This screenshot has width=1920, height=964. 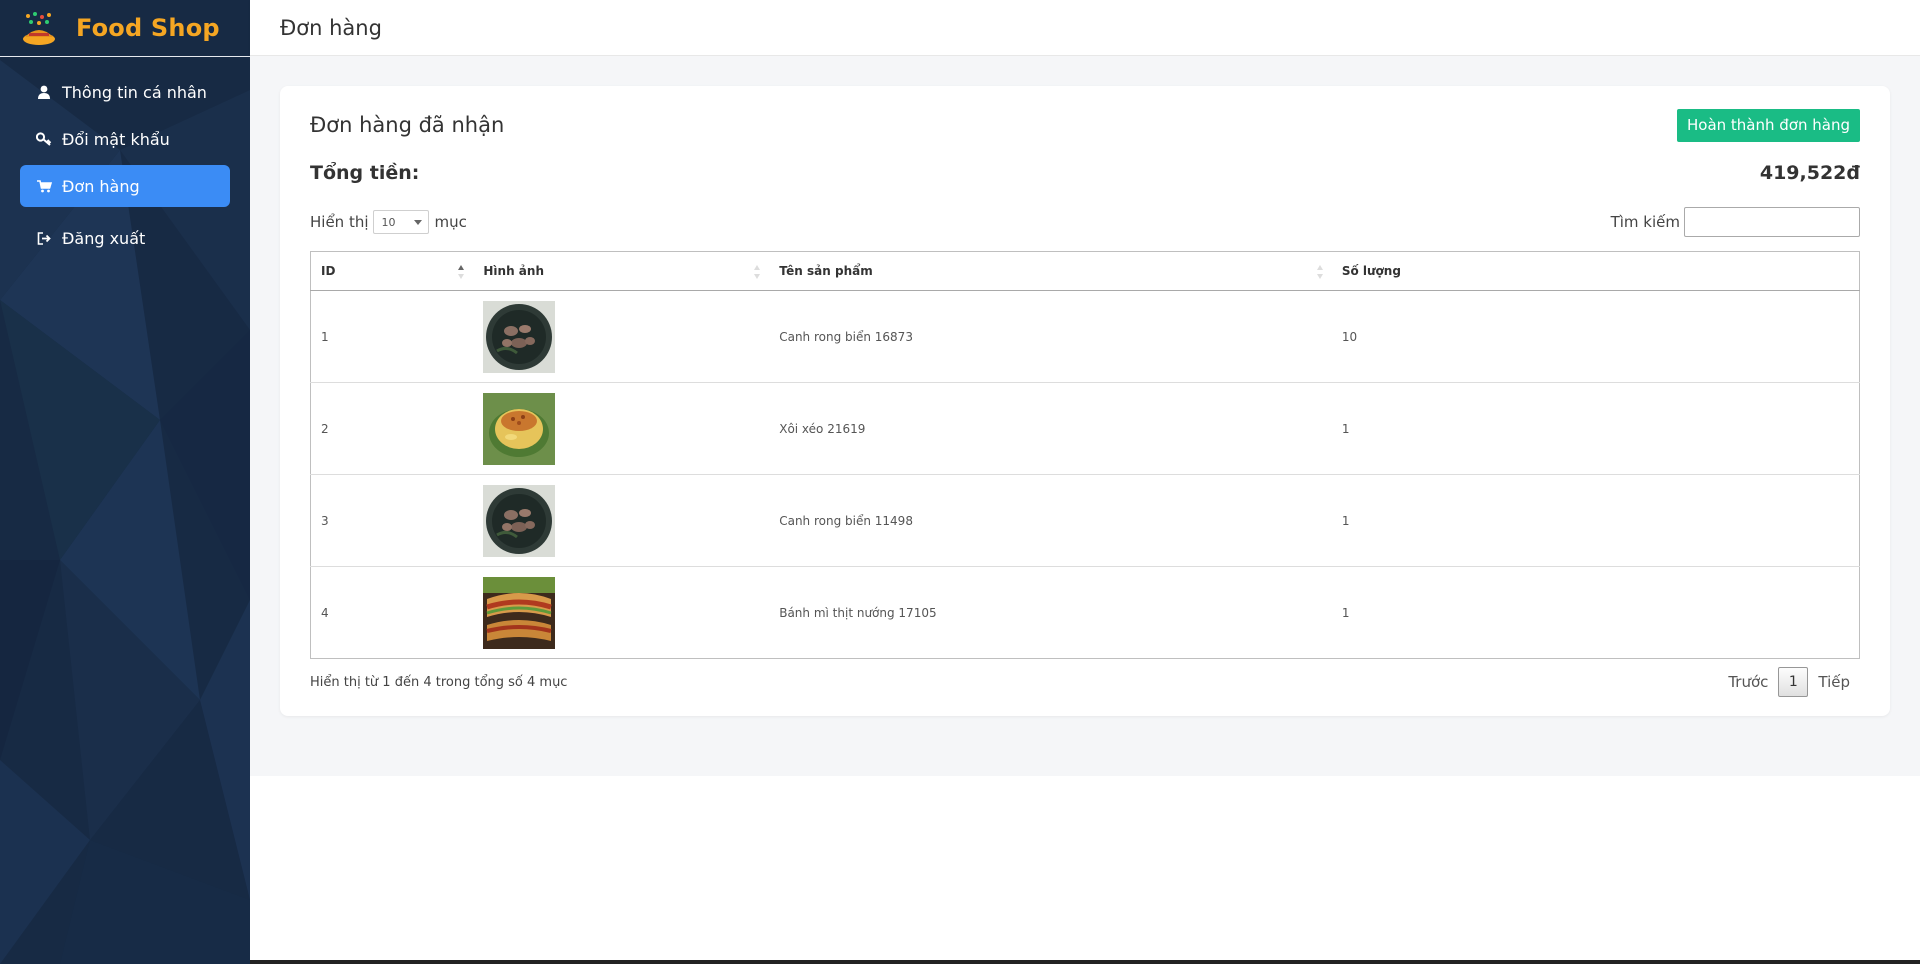 What do you see at coordinates (450, 222) in the screenshot?
I see `entries-label: mục` at bounding box center [450, 222].